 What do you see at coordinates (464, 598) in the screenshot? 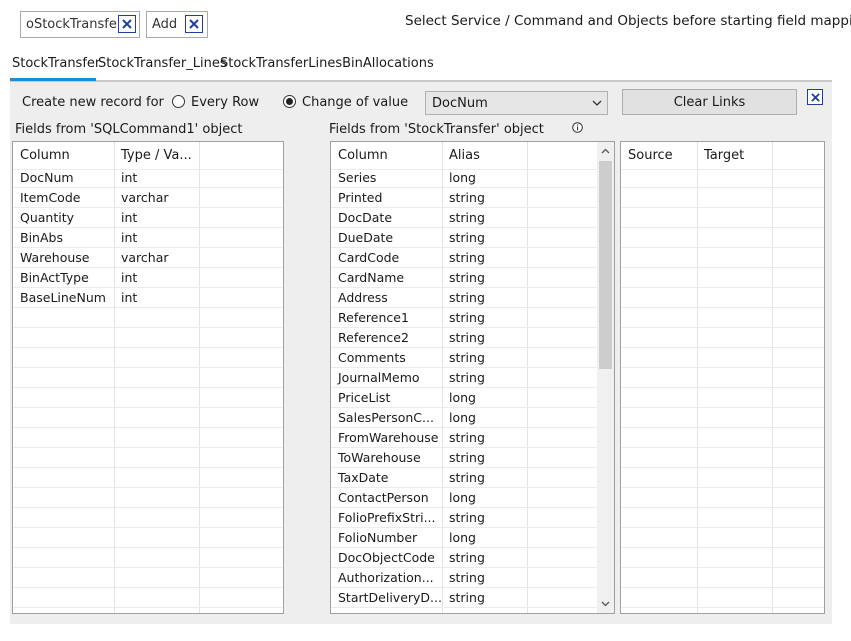
I see `table-row: StartDeliveryD... string` at bounding box center [464, 598].